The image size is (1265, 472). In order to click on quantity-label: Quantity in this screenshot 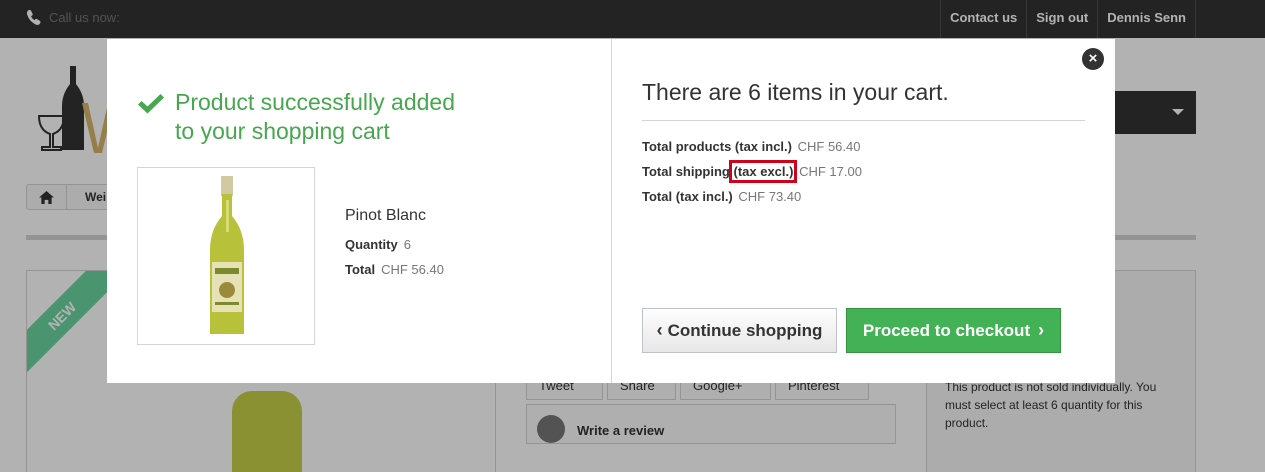, I will do `click(371, 244)`.